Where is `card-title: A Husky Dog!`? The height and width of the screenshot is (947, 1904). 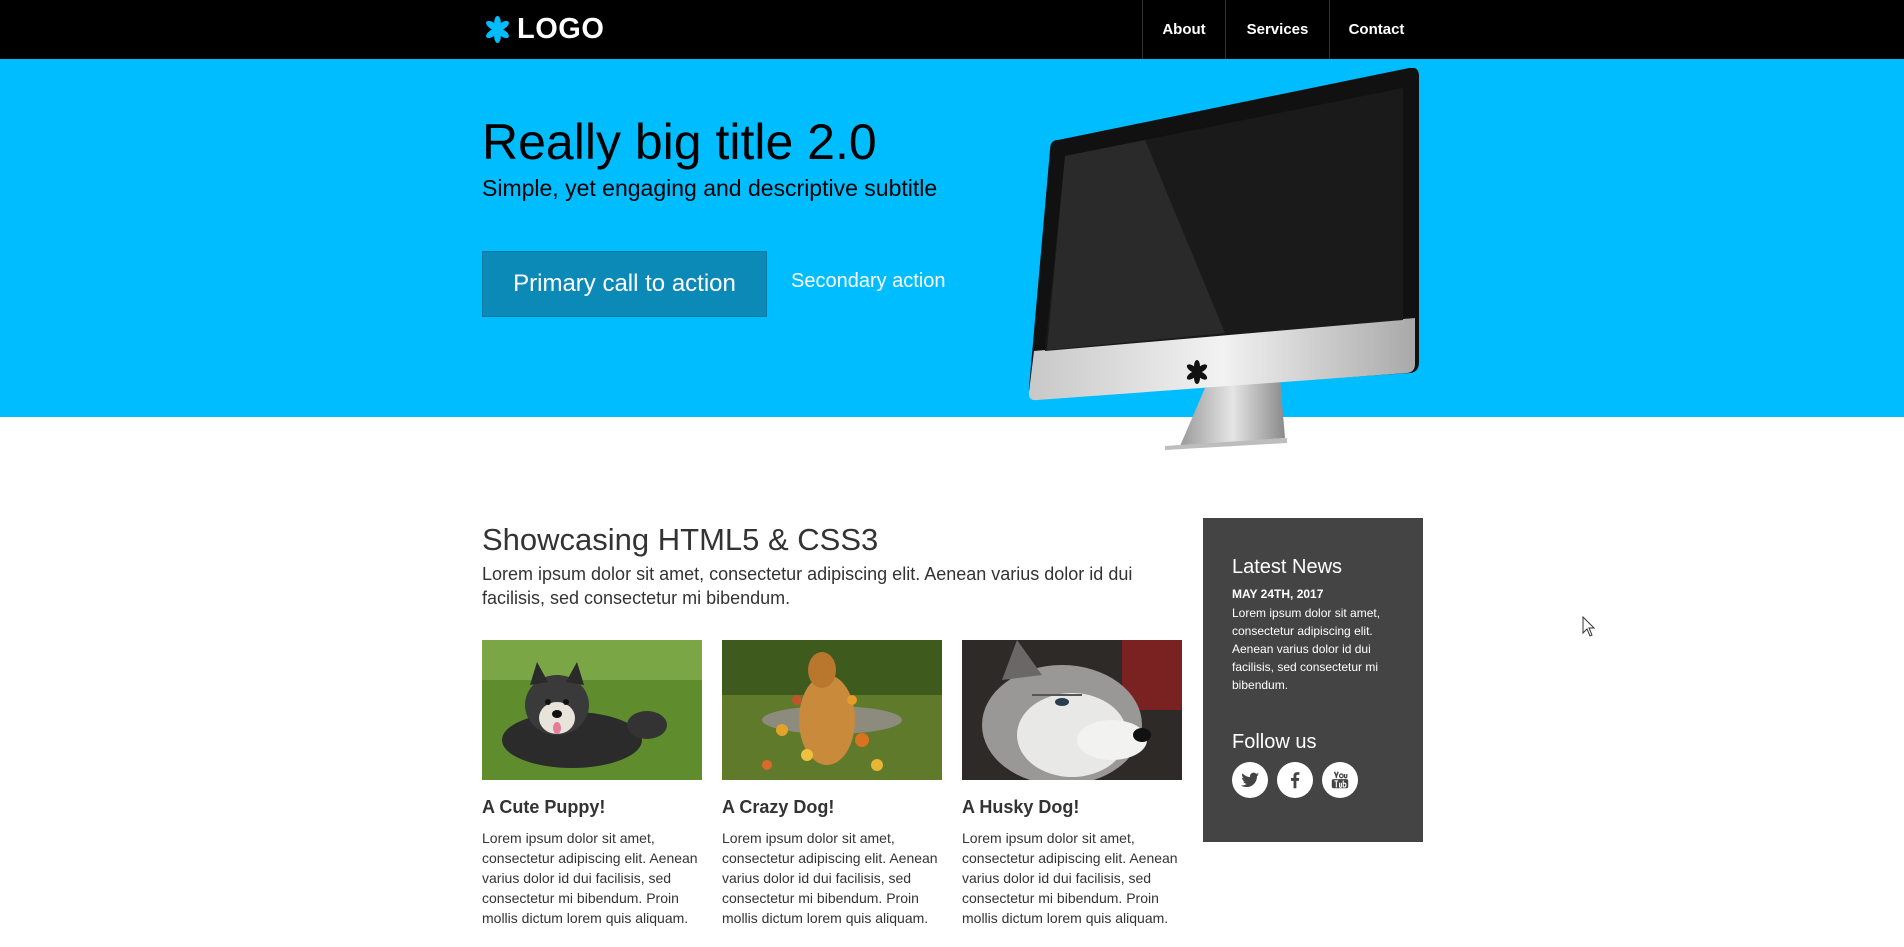
card-title: A Husky Dog! is located at coordinates (1021, 807).